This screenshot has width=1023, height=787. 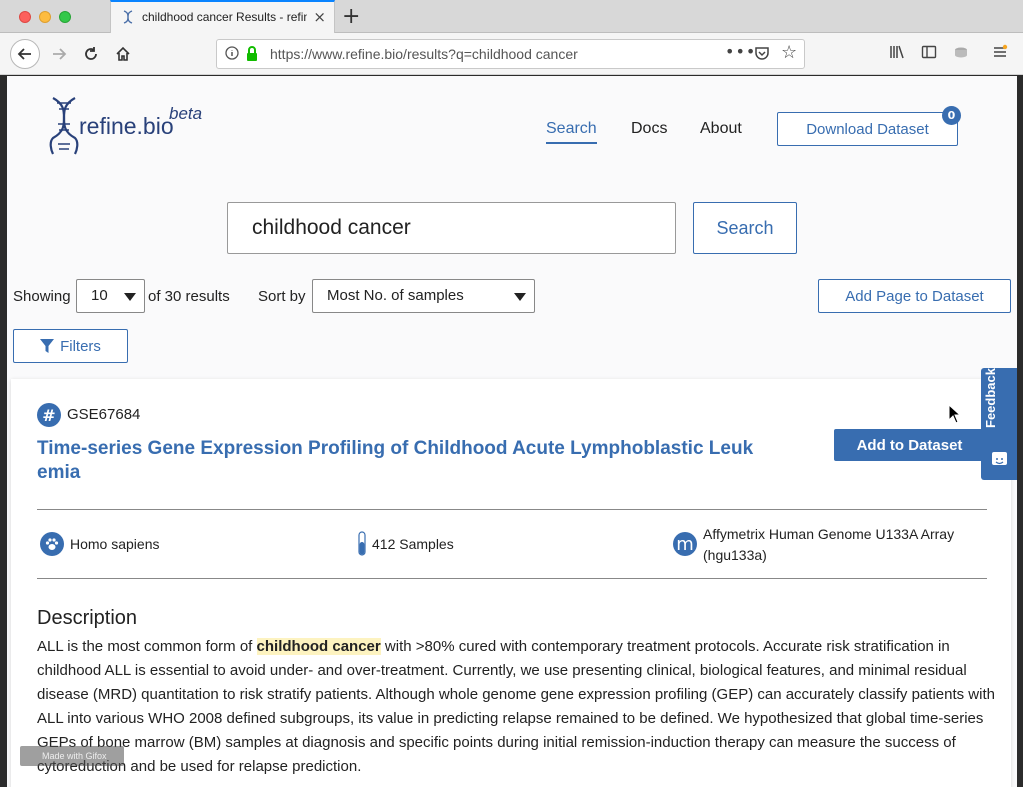 I want to click on organism: Homo sapiens, so click(x=115, y=544).